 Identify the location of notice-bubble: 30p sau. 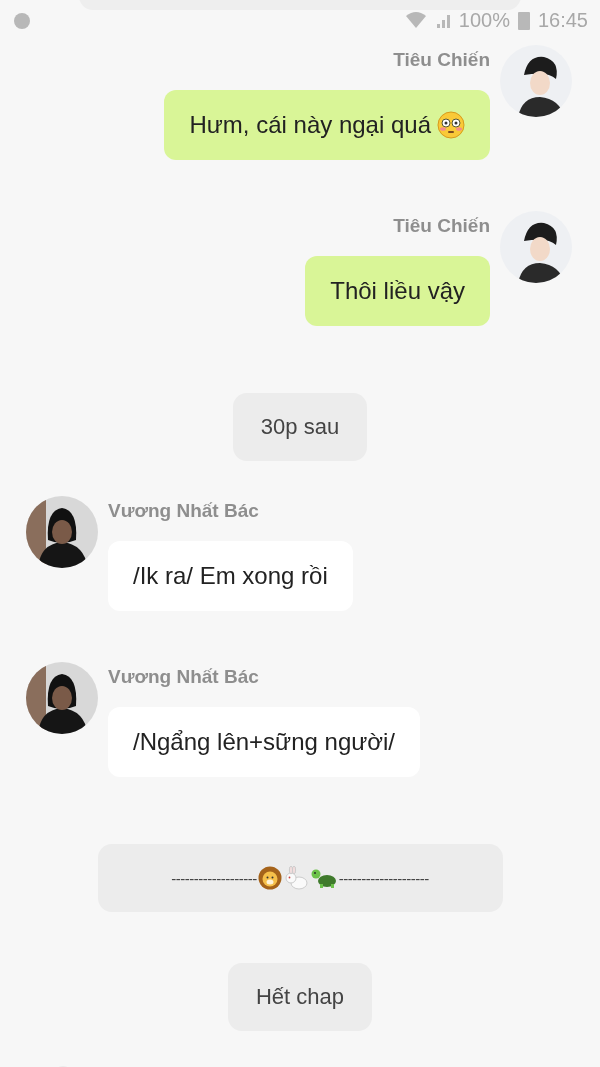
(300, 427).